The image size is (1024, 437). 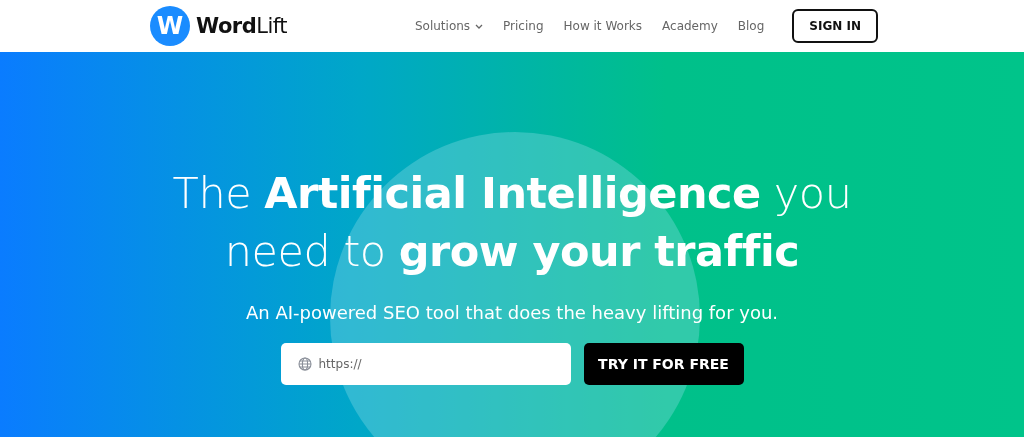 I want to click on nav-link: Blog, so click(x=751, y=26).